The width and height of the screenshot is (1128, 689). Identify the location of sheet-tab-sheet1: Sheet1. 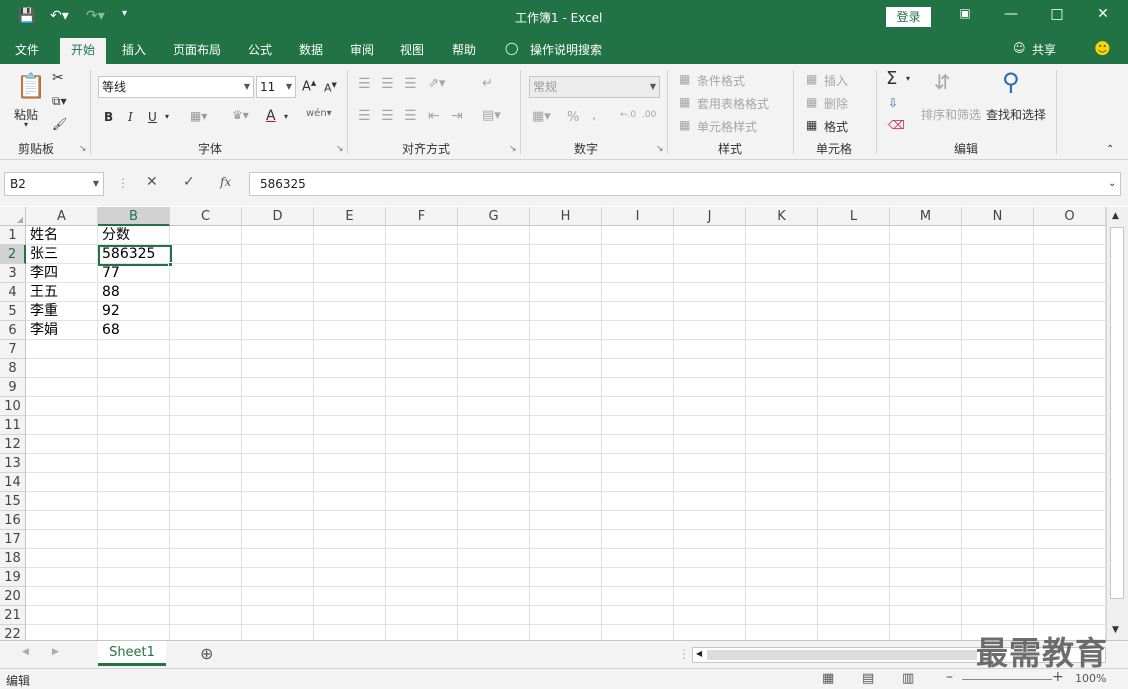
(132, 653).